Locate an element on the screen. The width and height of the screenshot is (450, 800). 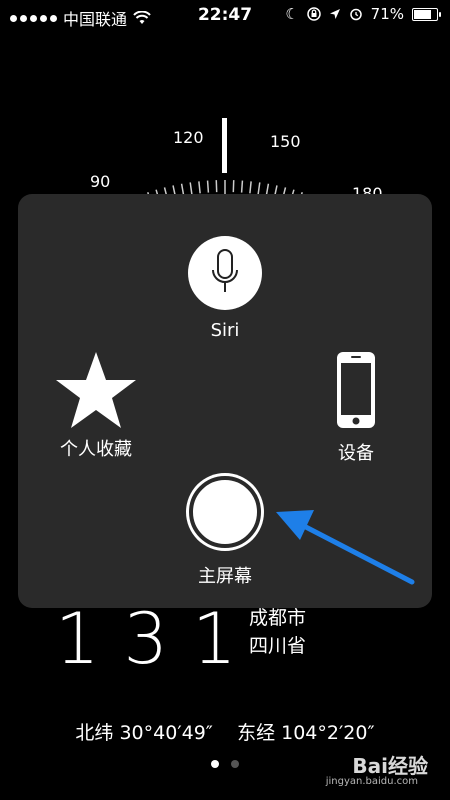
annotation-arrow-icon is located at coordinates (345, 547).